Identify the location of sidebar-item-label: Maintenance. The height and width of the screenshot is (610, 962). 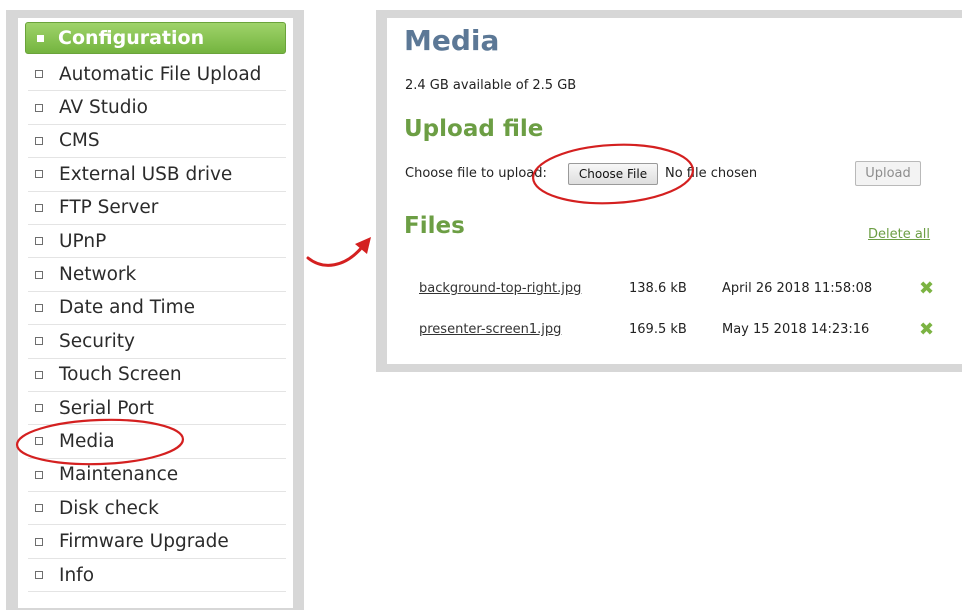
(119, 475).